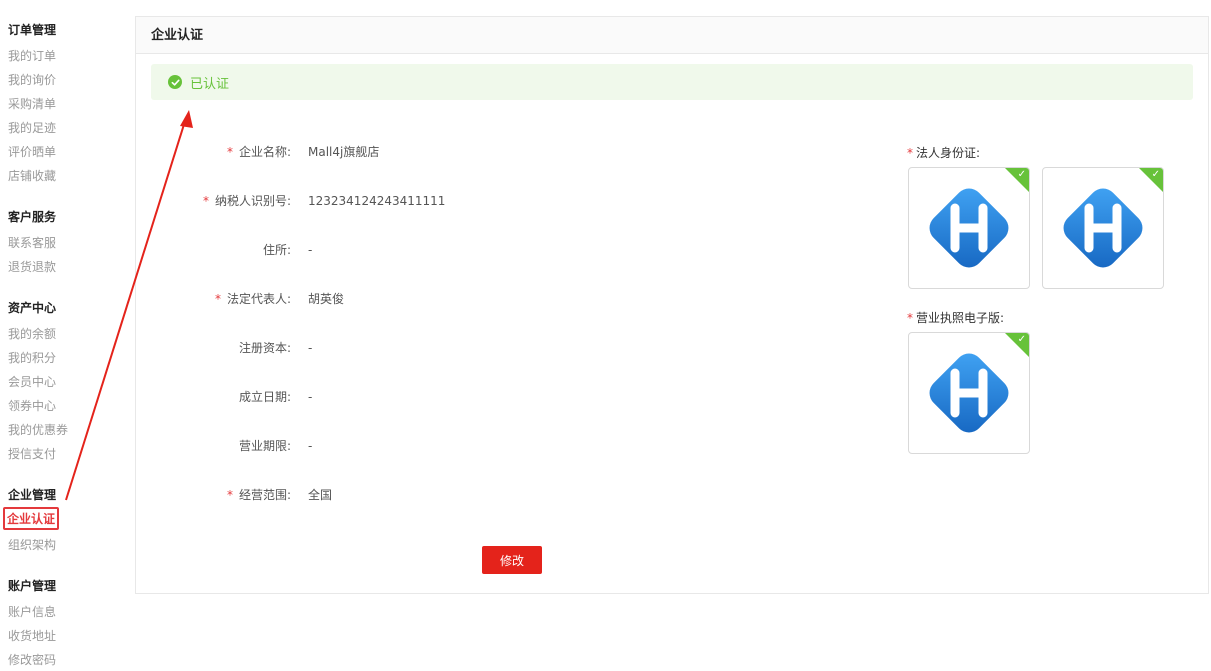 This screenshot has width=1211, height=671. I want to click on sidebar-item-balance: 我的余额, so click(32, 333).